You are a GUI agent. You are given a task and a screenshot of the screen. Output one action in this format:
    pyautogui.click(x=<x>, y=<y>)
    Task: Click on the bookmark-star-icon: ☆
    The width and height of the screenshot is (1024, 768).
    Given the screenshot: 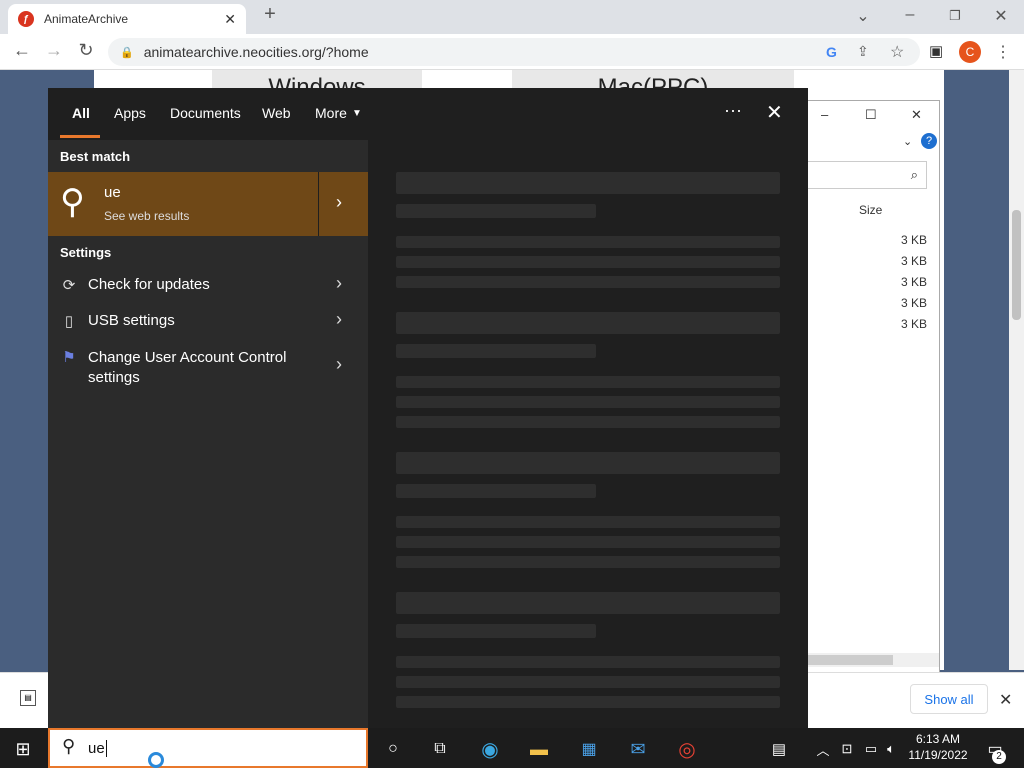 What is the action you would take?
    pyautogui.click(x=897, y=52)
    